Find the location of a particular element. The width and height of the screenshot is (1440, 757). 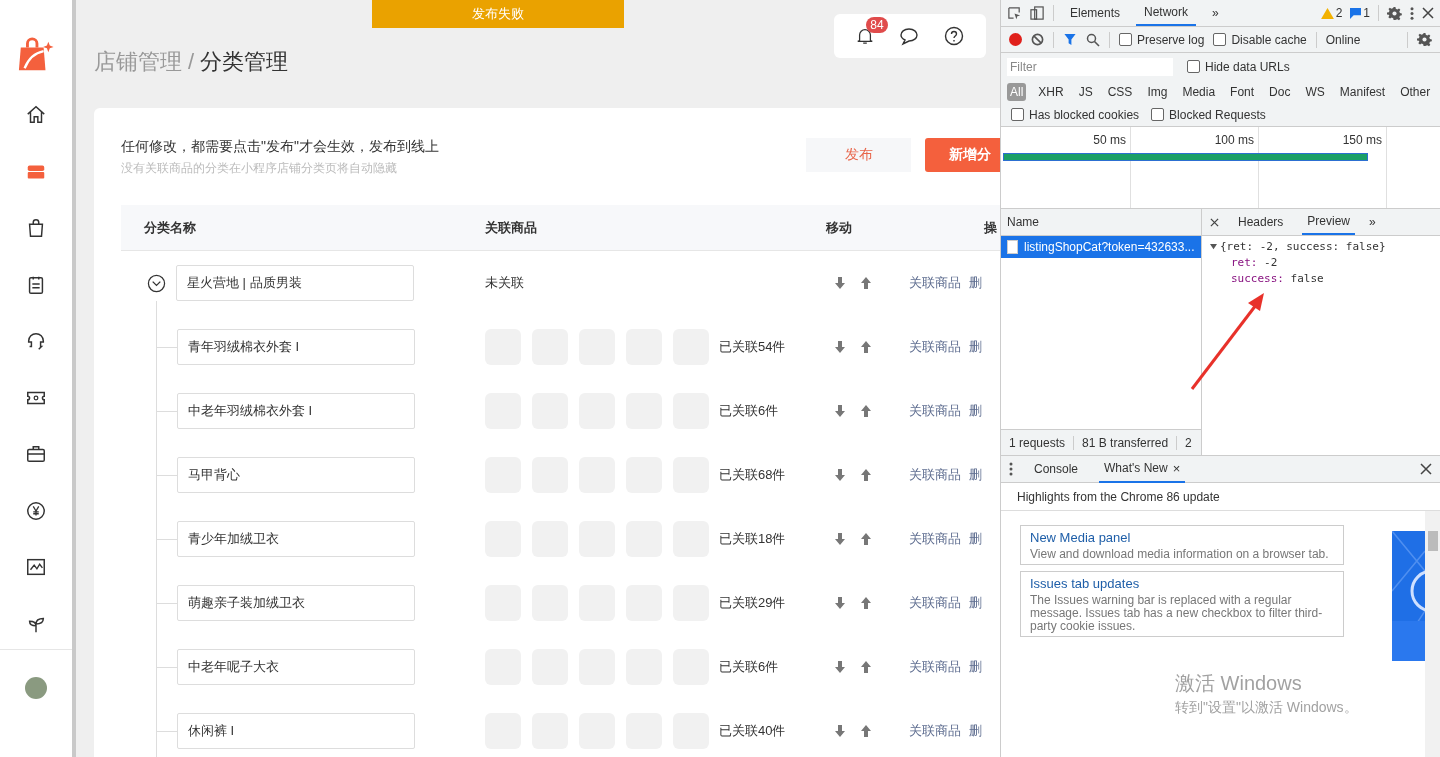

record-button is located at coordinates (1015, 39).